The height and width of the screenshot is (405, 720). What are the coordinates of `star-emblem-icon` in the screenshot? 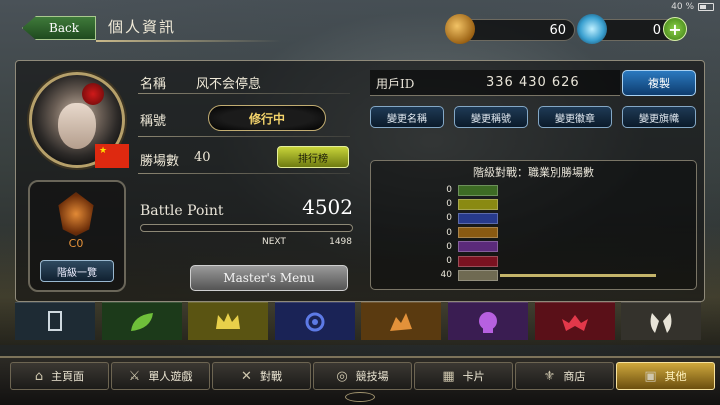 It's located at (315, 321).